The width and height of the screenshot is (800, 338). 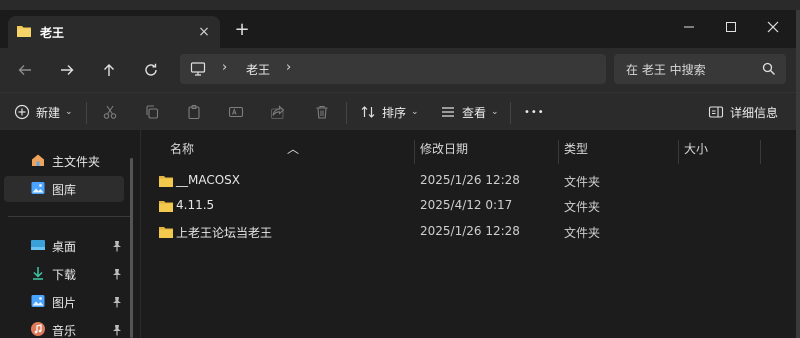 I want to click on more-options-icon: •••, so click(x=534, y=112).